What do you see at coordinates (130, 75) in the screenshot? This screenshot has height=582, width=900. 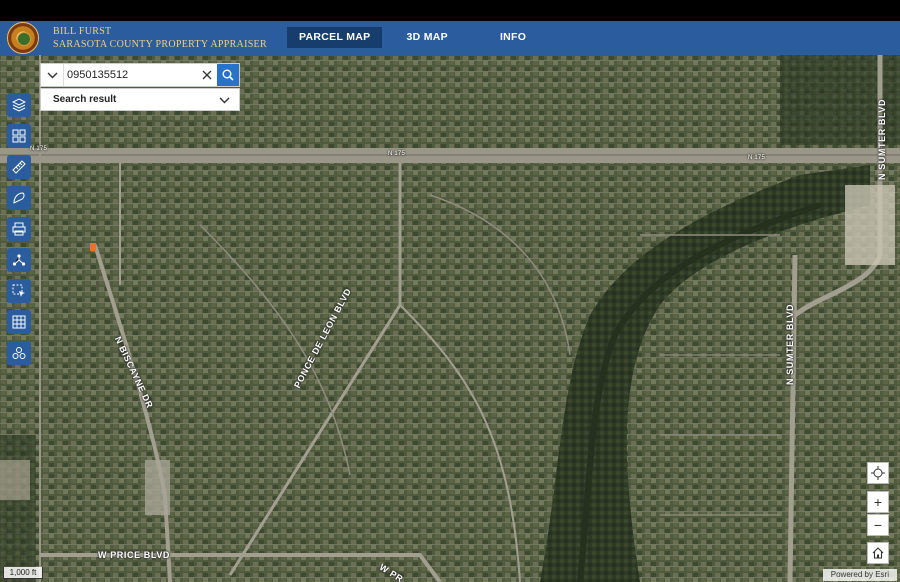 I see `search-input: 0950135512` at bounding box center [130, 75].